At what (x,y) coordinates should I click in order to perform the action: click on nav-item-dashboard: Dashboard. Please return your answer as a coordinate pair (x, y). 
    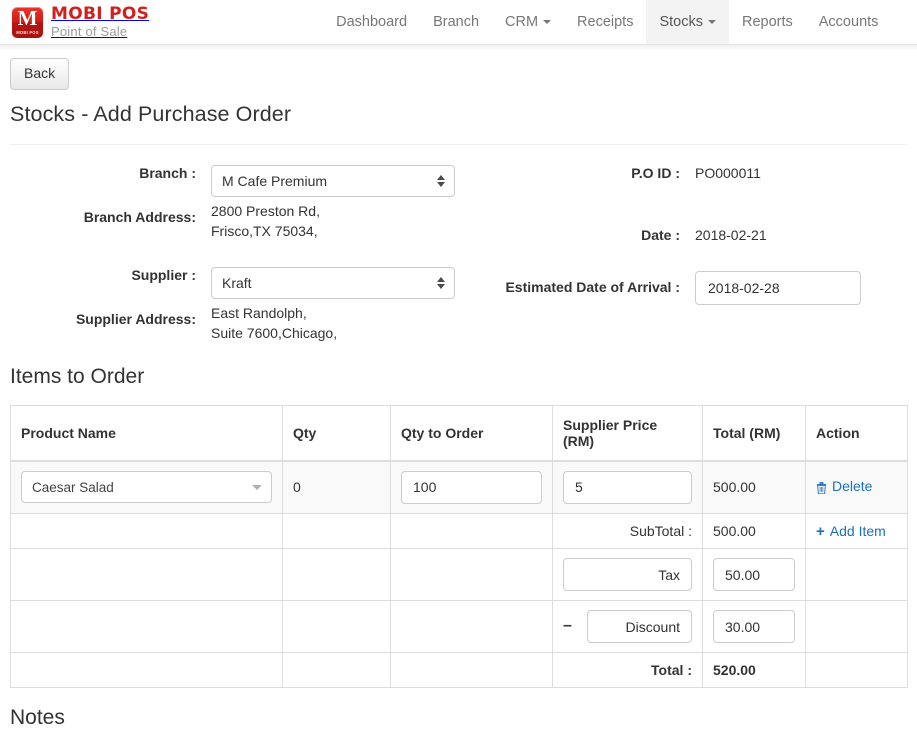
    Looking at the image, I should click on (371, 22).